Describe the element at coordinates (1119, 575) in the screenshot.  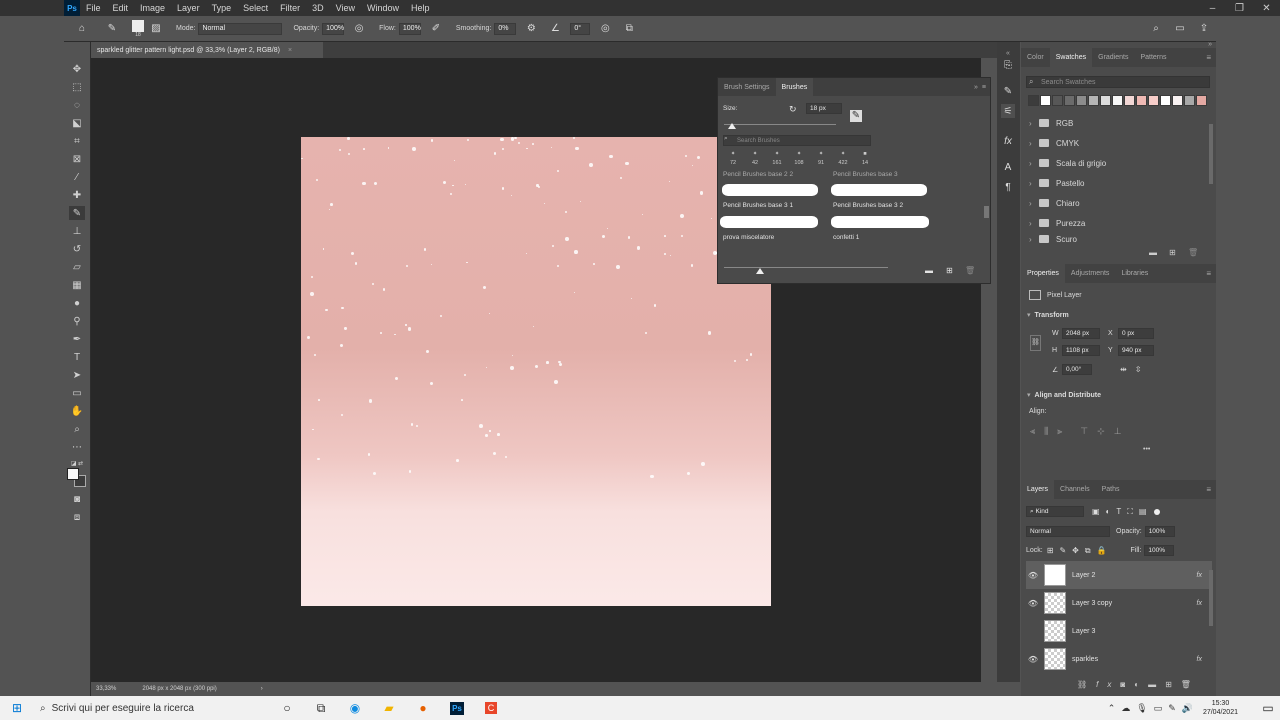
I see `layer-row: 👁 Layer 2 fx` at that location.